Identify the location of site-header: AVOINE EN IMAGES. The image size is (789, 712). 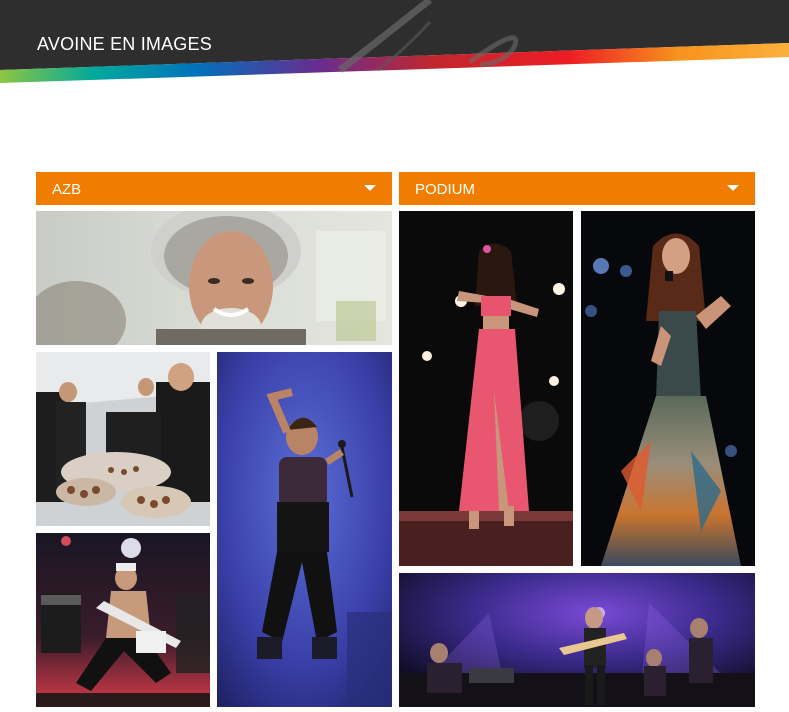
(394, 42).